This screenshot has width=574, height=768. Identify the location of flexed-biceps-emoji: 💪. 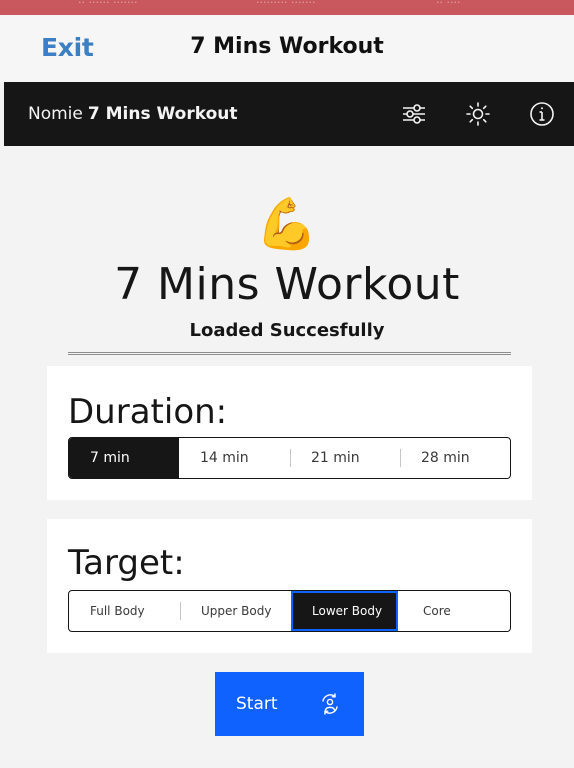
(287, 224).